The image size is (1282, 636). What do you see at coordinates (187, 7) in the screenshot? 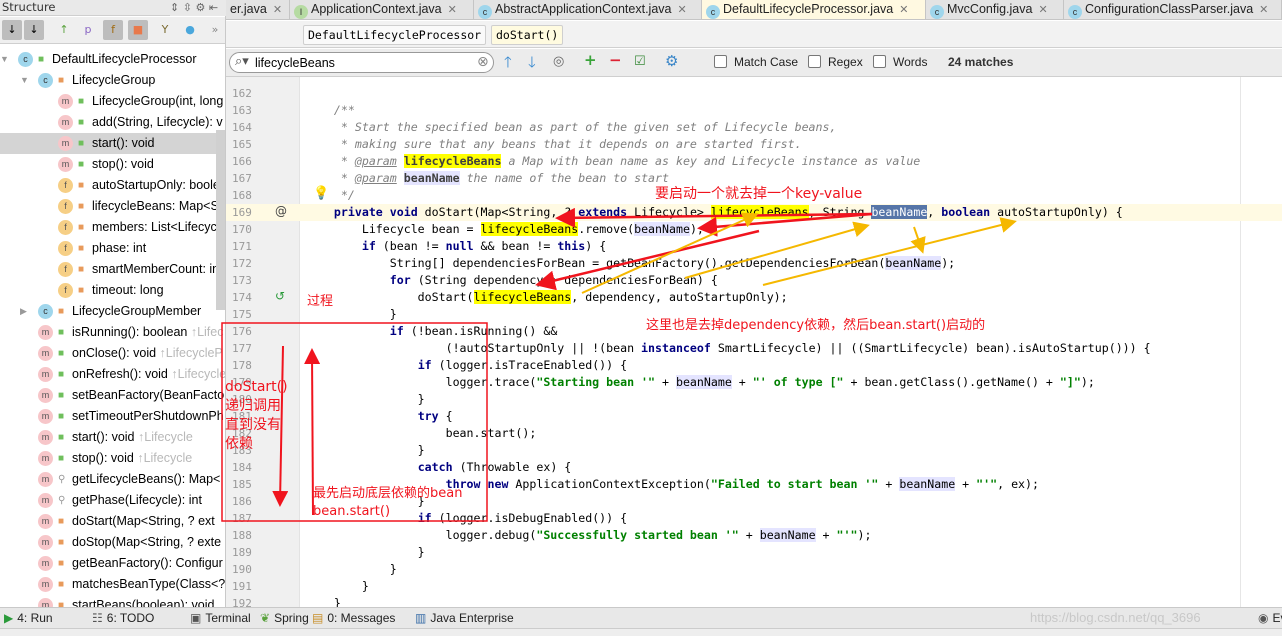
I see `collapse-all-icon: ⇳` at bounding box center [187, 7].